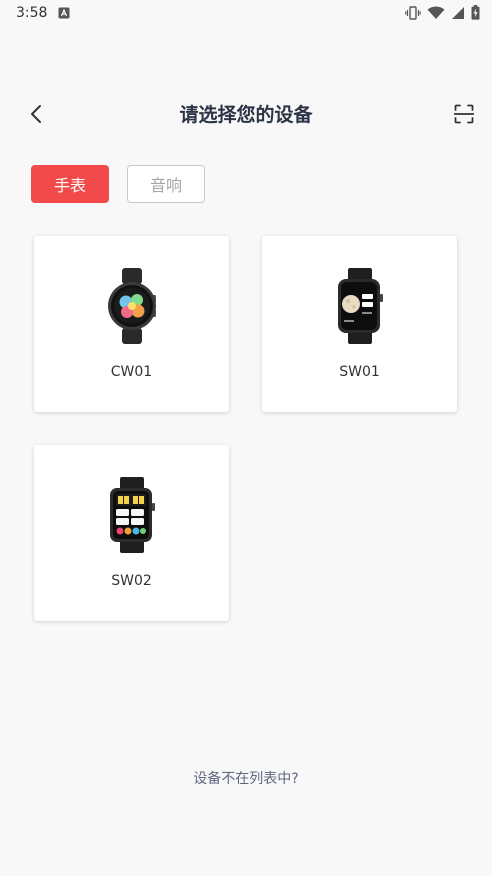 The image size is (492, 876). I want to click on header: 请选择您的设备, so click(246, 113).